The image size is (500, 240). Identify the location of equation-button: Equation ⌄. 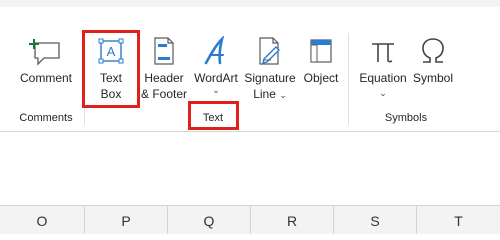
(383, 69).